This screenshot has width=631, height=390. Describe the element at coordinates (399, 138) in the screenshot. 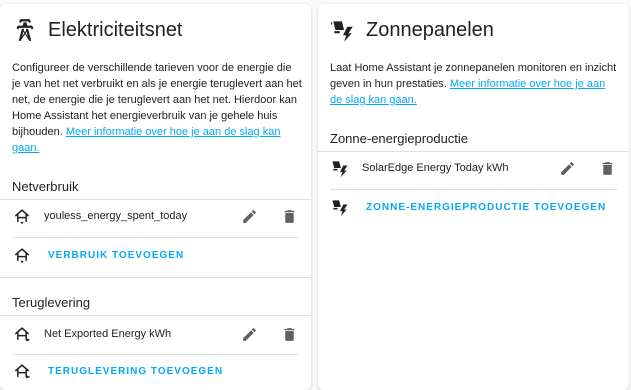

I see `solar-production-title: Zonne-energieproductie` at that location.